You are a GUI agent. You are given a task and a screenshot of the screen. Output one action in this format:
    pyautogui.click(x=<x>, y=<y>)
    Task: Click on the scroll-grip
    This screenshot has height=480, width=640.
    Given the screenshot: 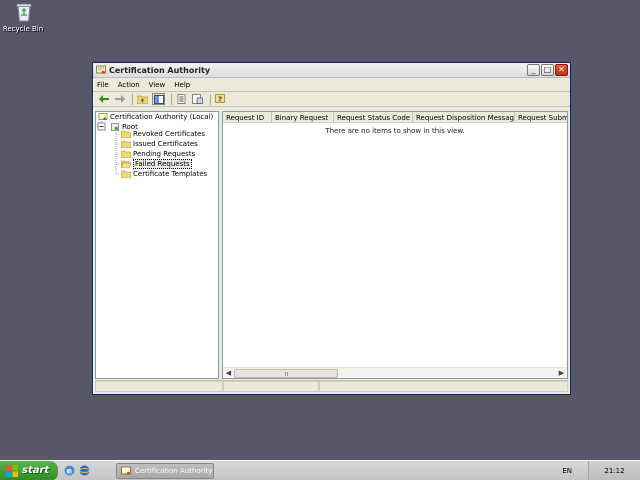 What is the action you would take?
    pyautogui.click(x=286, y=373)
    